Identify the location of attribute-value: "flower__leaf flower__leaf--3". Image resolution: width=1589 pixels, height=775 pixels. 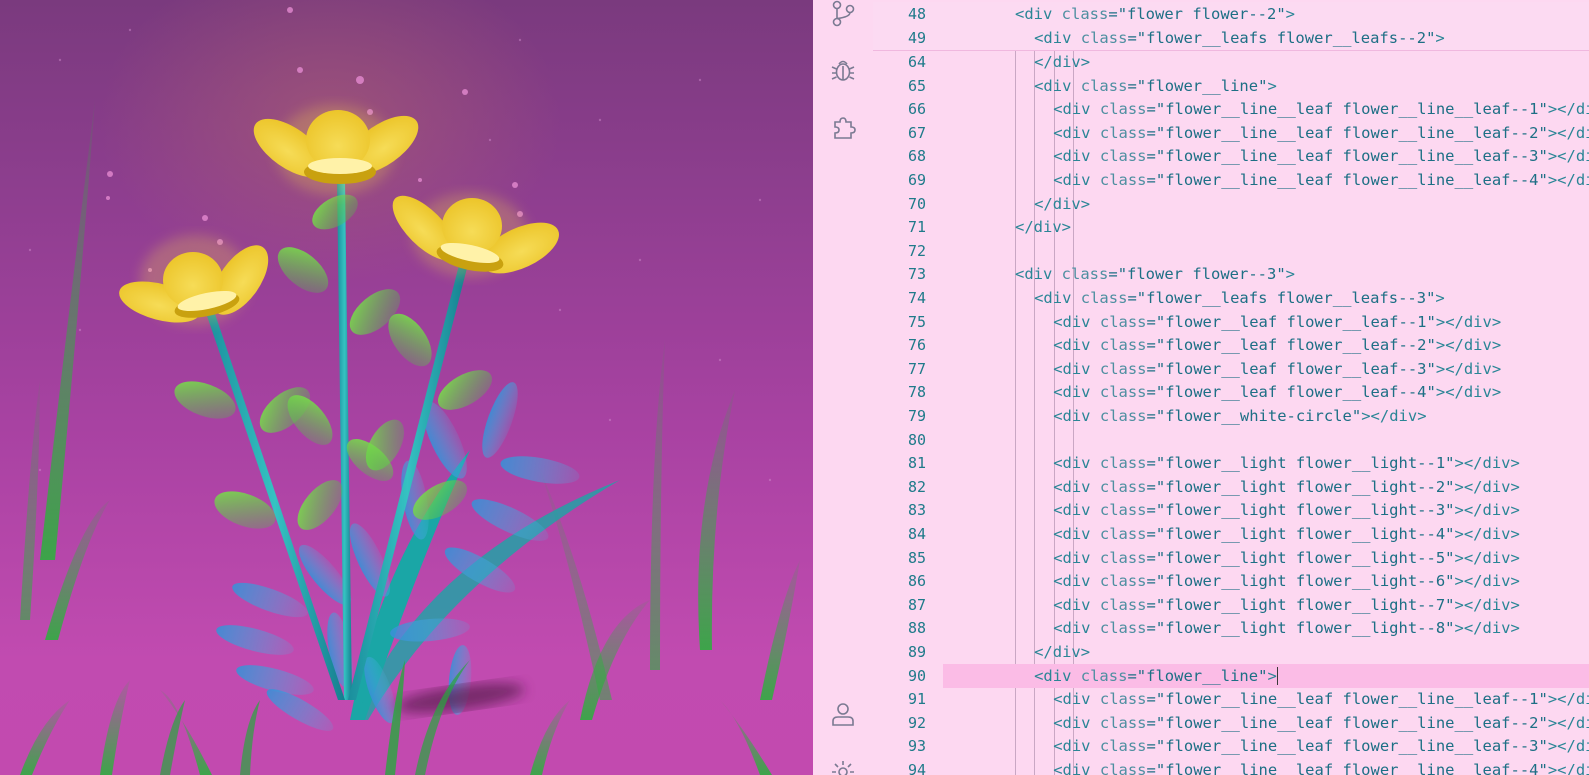
(1295, 368).